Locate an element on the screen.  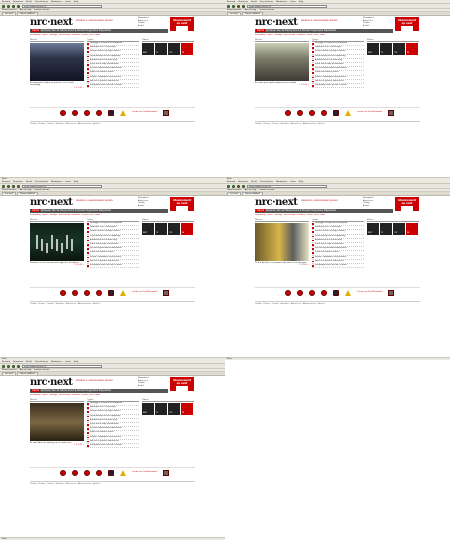
tab-active: nrc.next is located at coordinates (9, 373).